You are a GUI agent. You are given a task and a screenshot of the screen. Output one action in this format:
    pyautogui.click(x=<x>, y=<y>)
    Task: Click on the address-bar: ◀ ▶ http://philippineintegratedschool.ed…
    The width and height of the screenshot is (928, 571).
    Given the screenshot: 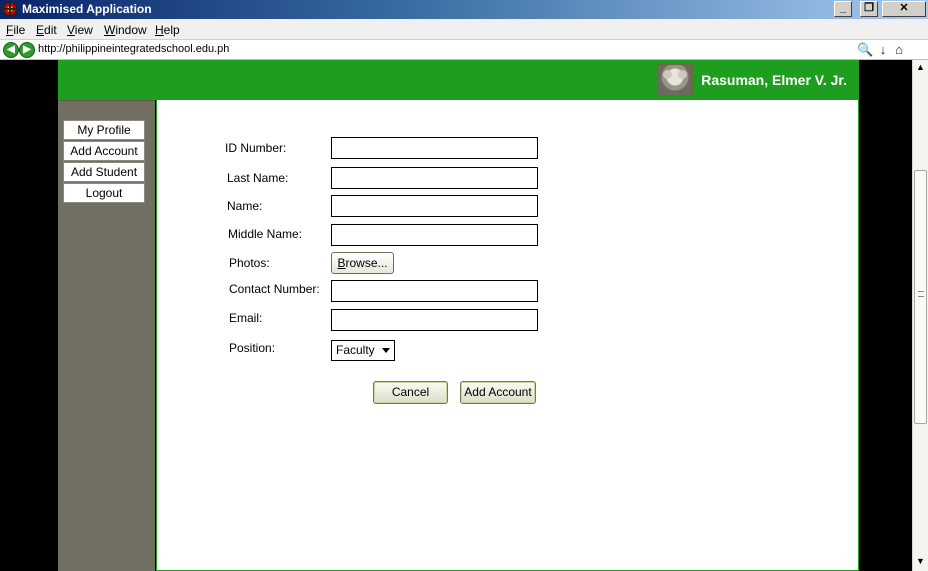 What is the action you would take?
    pyautogui.click(x=464, y=50)
    